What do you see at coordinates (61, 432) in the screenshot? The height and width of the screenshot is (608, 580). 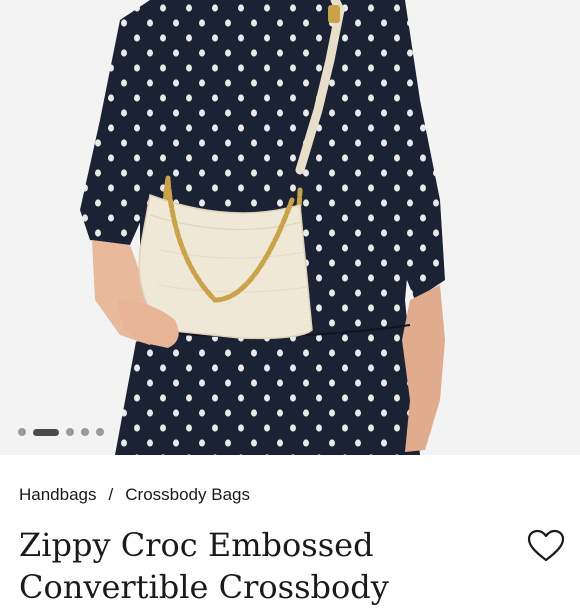 I see `carousel-indicators` at bounding box center [61, 432].